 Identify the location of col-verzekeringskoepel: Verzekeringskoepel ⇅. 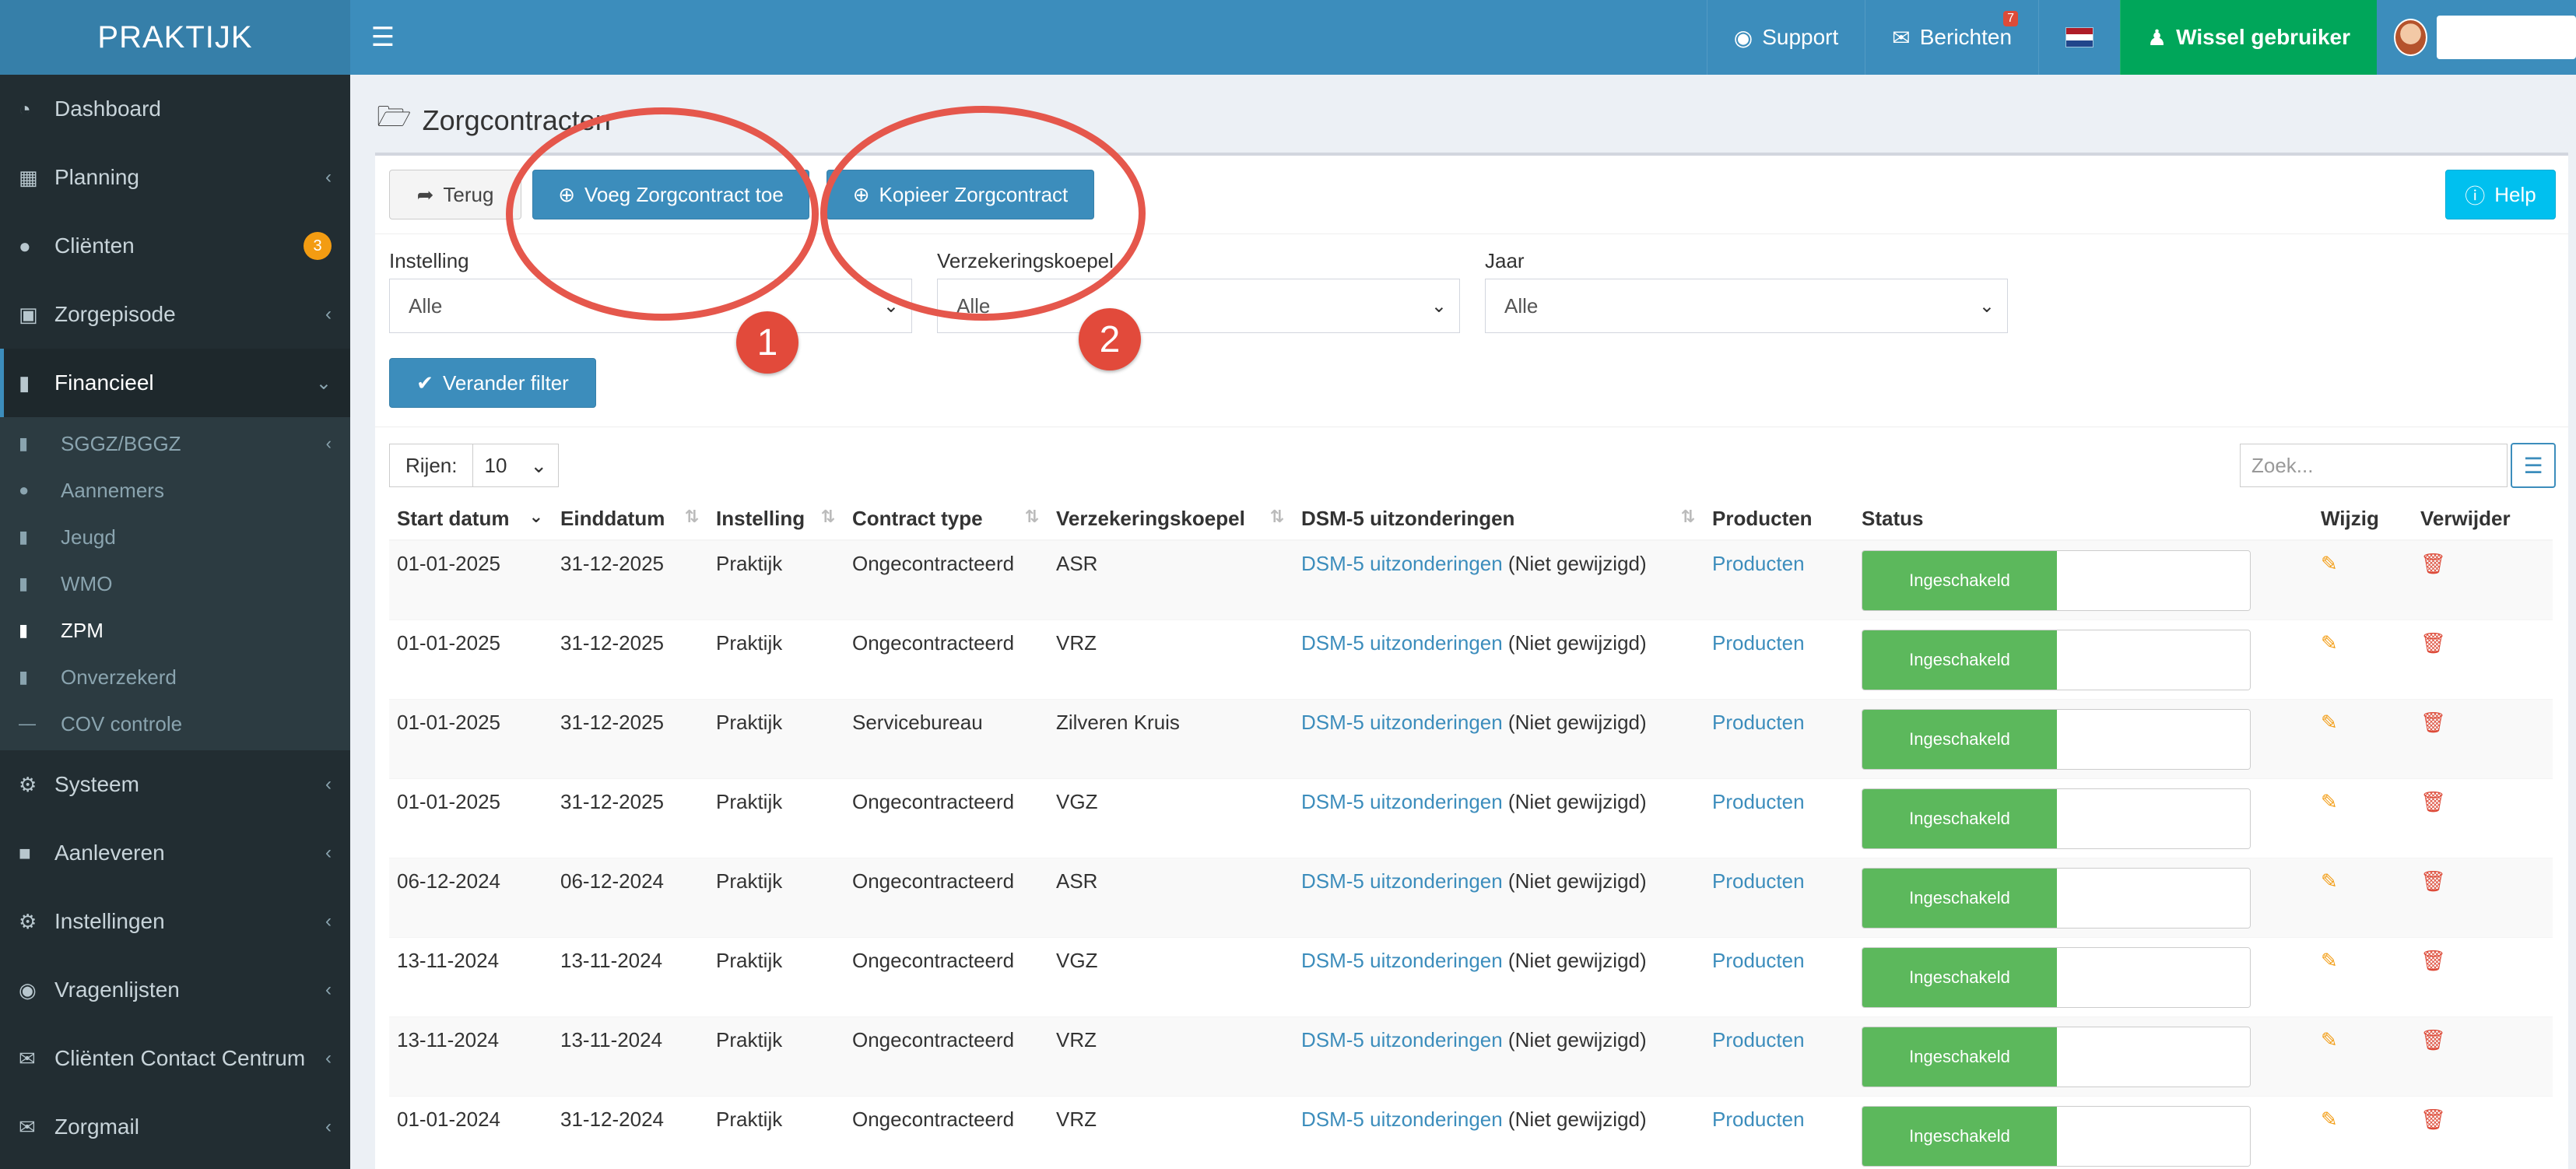
(1171, 519).